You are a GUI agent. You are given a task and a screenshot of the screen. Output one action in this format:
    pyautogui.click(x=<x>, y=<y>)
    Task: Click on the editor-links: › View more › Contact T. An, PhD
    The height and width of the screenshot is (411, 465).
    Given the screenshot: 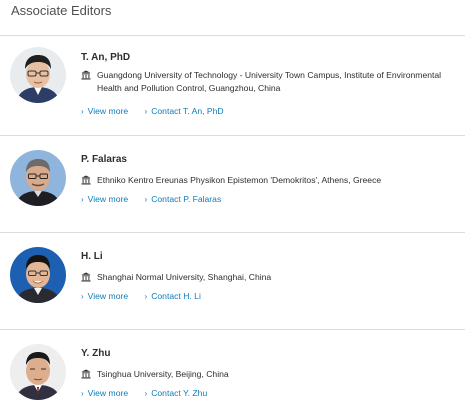 What is the action you would take?
    pyautogui.click(x=152, y=111)
    